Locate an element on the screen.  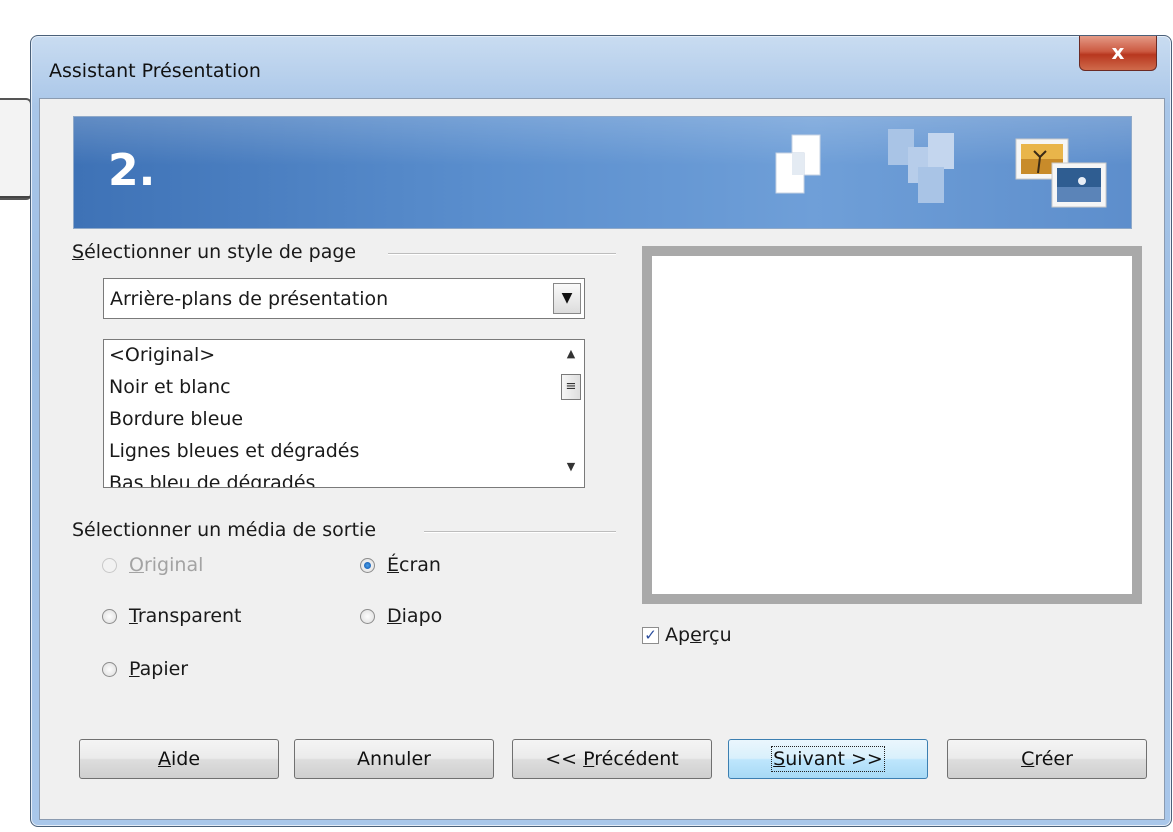
preview-checkbox-row: ✓ Aperçu is located at coordinates (687, 635).